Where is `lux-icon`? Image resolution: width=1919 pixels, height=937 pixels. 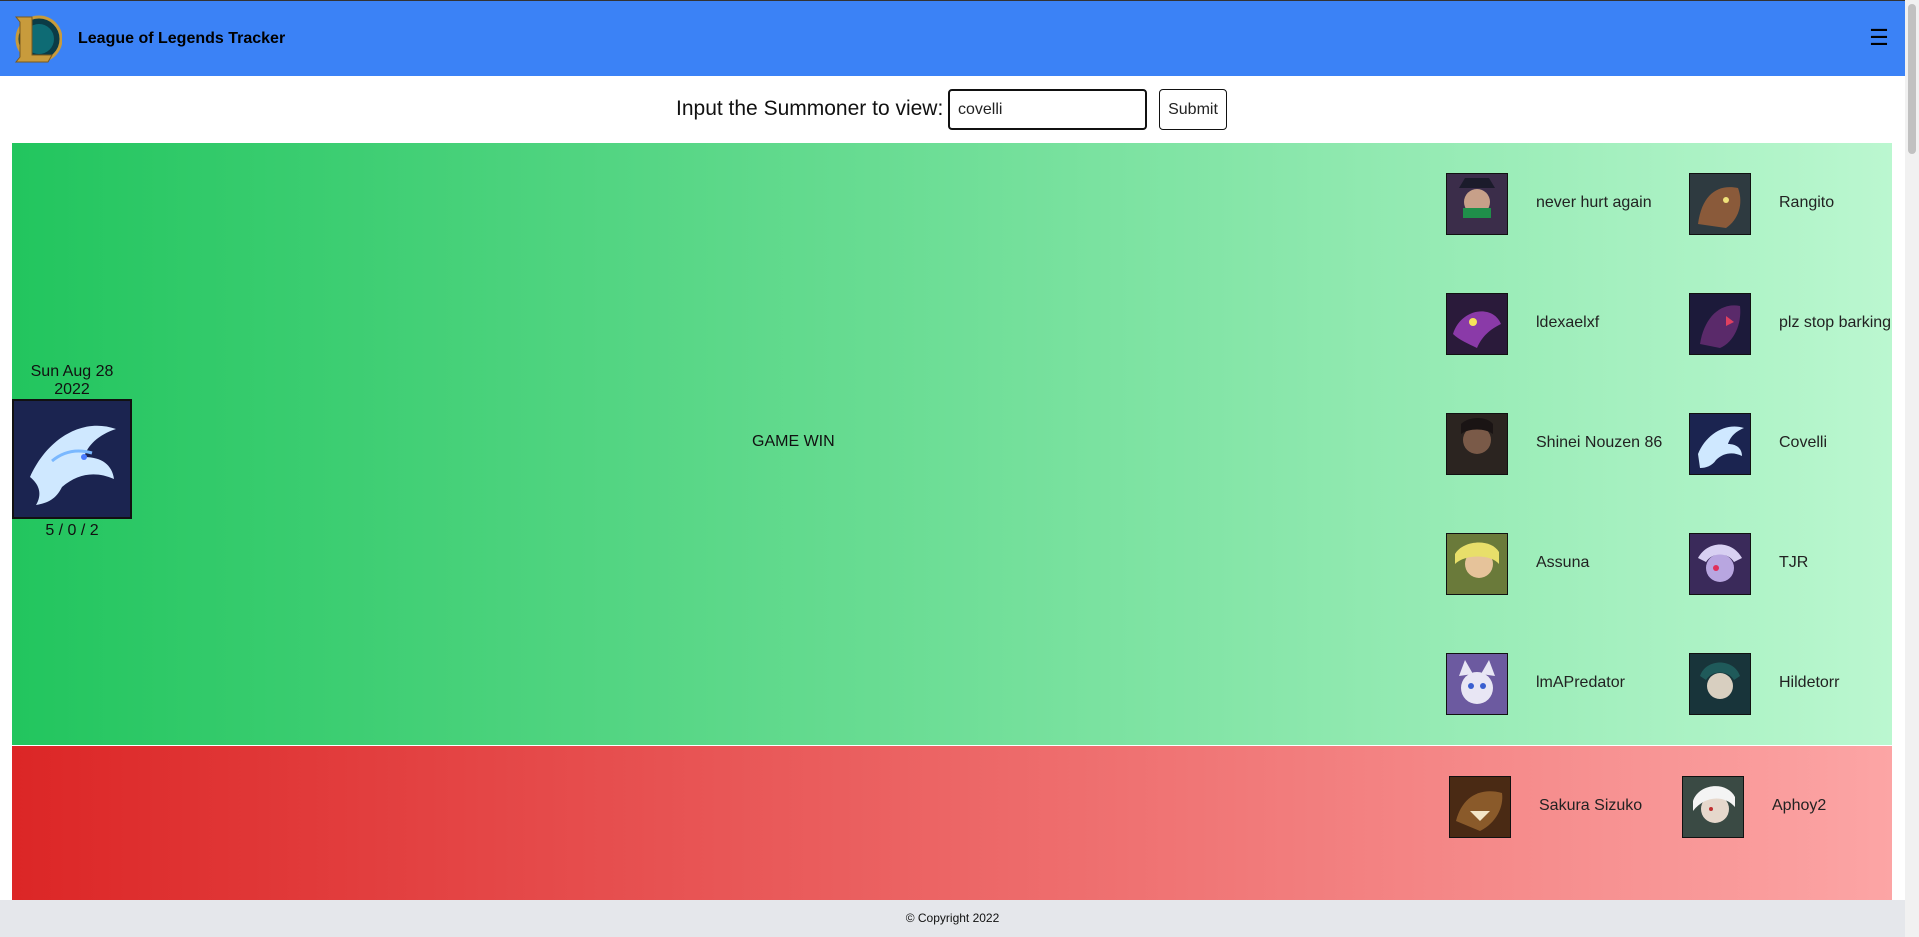
lux-icon is located at coordinates (1477, 564).